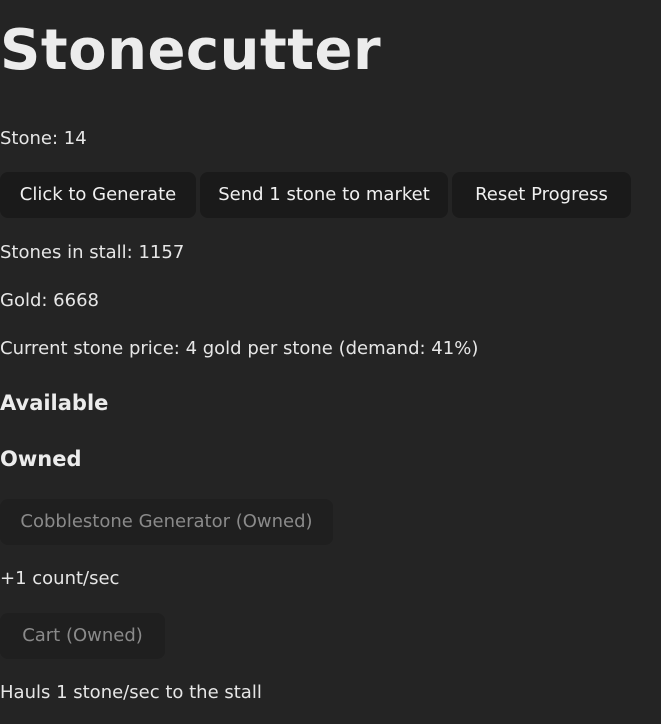  What do you see at coordinates (324, 195) in the screenshot?
I see `send-to-market-button: Send 1 stone to market` at bounding box center [324, 195].